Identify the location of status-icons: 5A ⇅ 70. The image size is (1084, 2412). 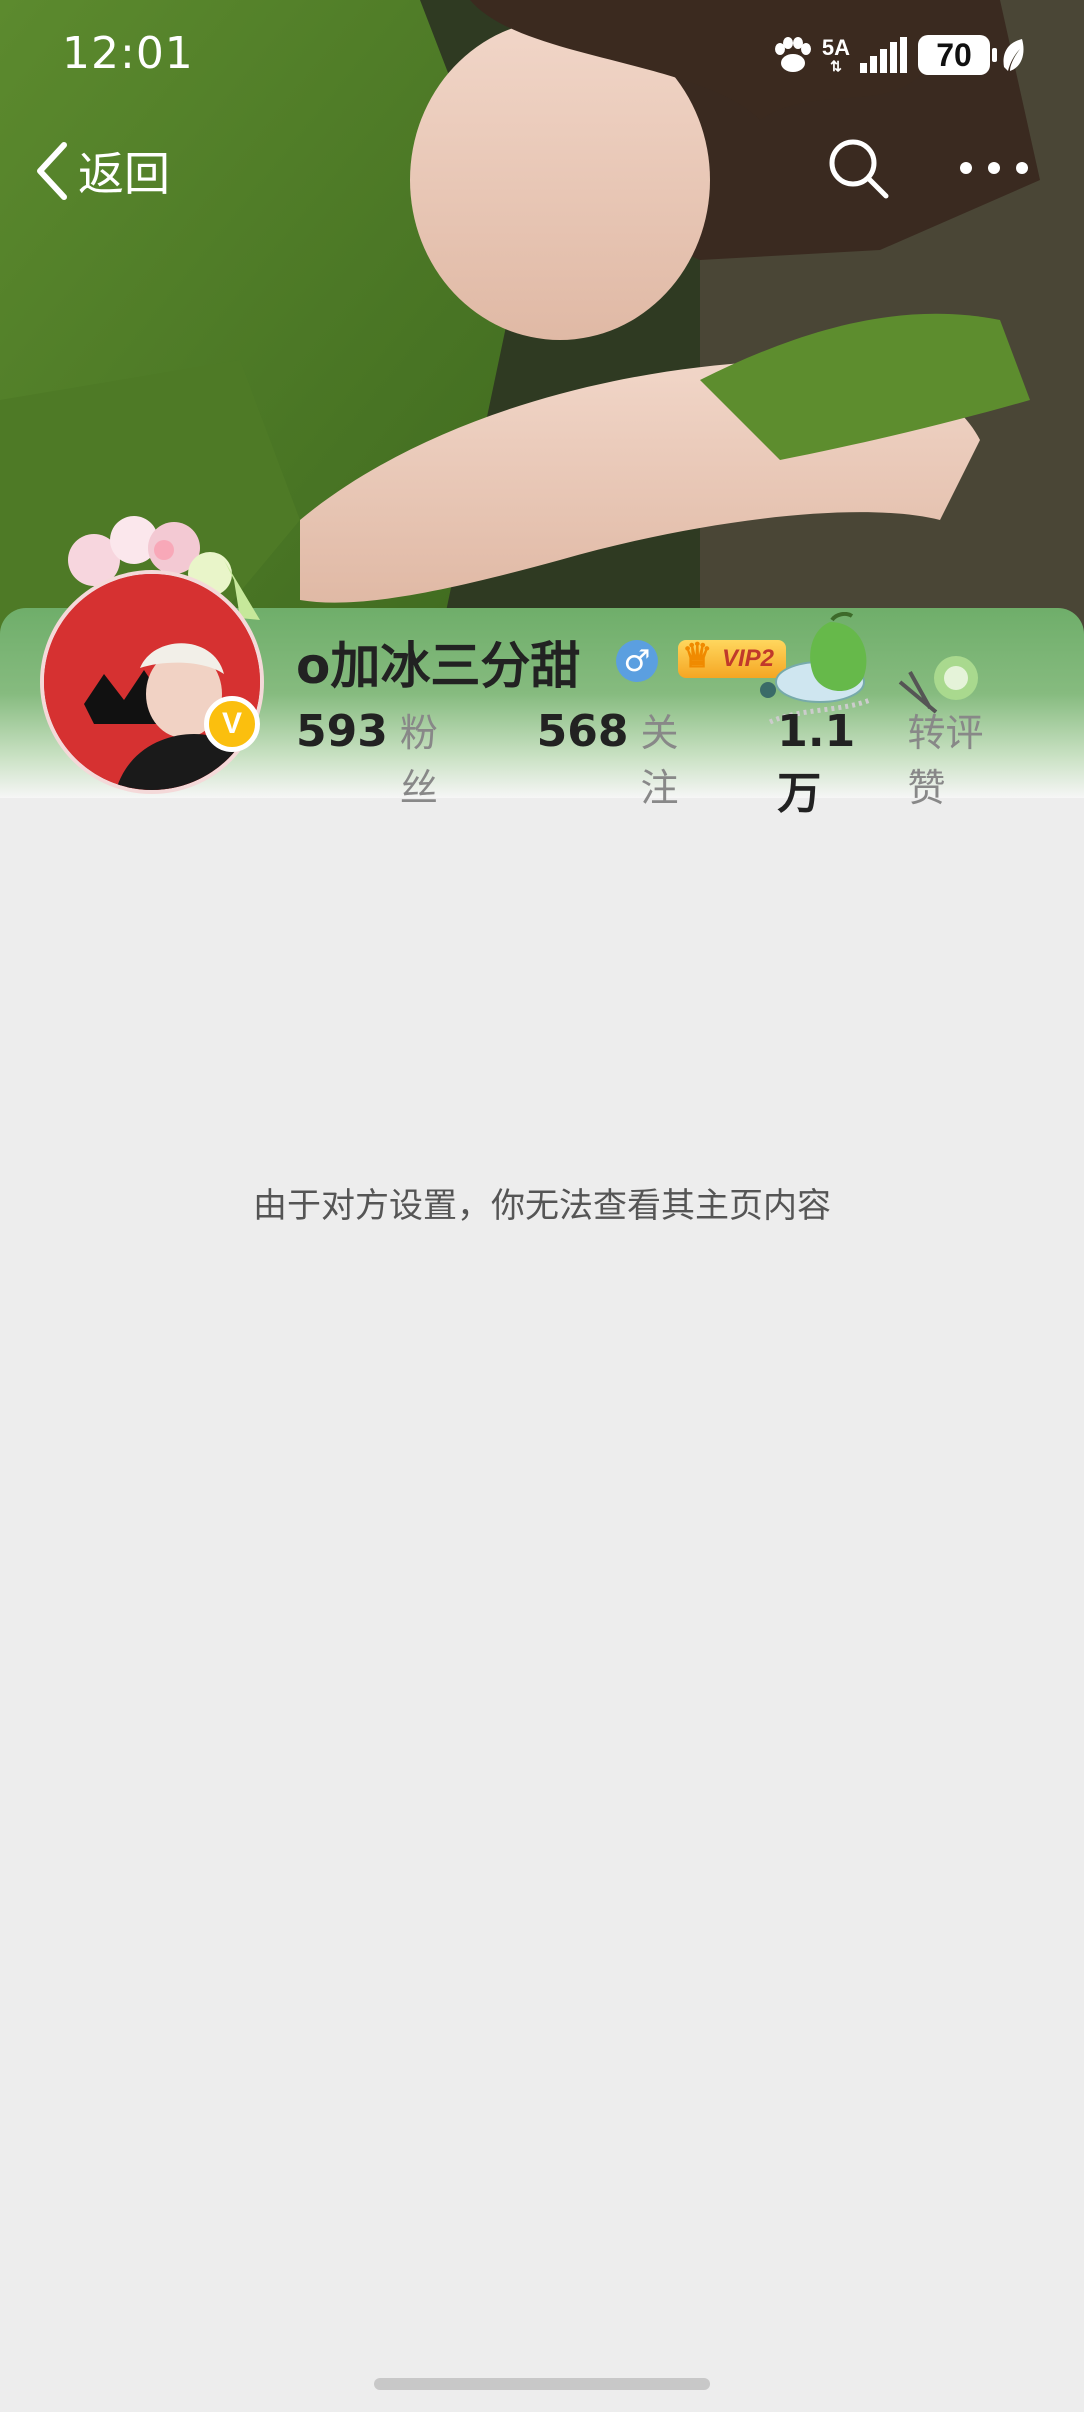
(899, 55).